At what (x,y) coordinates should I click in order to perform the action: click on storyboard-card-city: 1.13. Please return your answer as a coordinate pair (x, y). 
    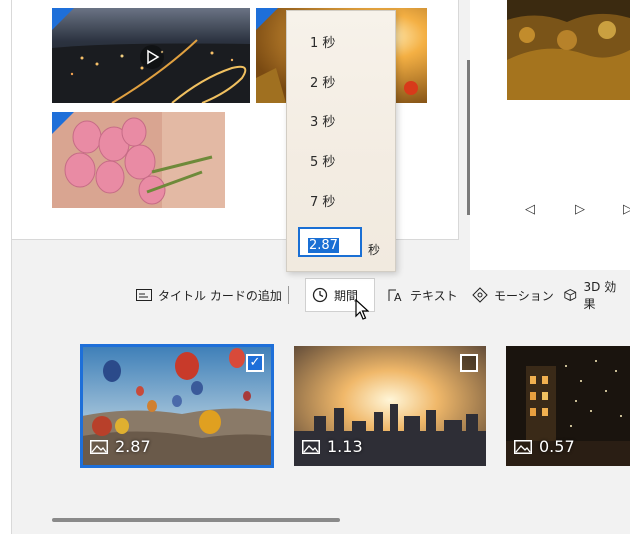
    Looking at the image, I should click on (390, 406).